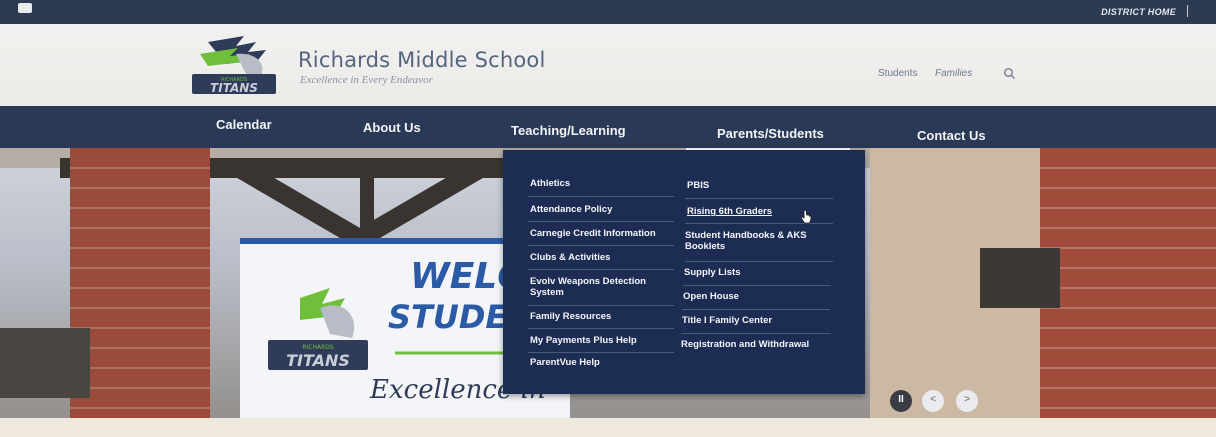 Image resolution: width=1216 pixels, height=437 pixels. Describe the element at coordinates (234, 67) in the screenshot. I see `school-logo: RICHARDS TITANS` at that location.